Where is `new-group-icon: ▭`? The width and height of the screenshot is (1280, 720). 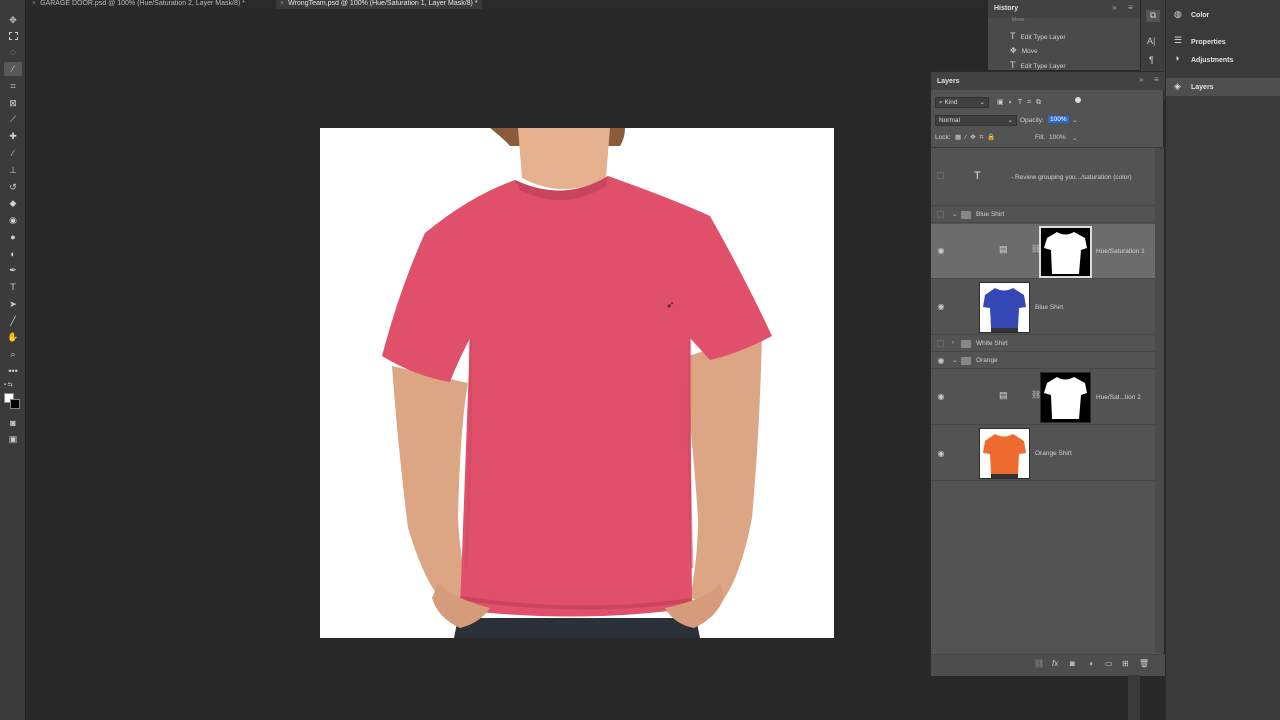 new-group-icon: ▭ is located at coordinates (1109, 663).